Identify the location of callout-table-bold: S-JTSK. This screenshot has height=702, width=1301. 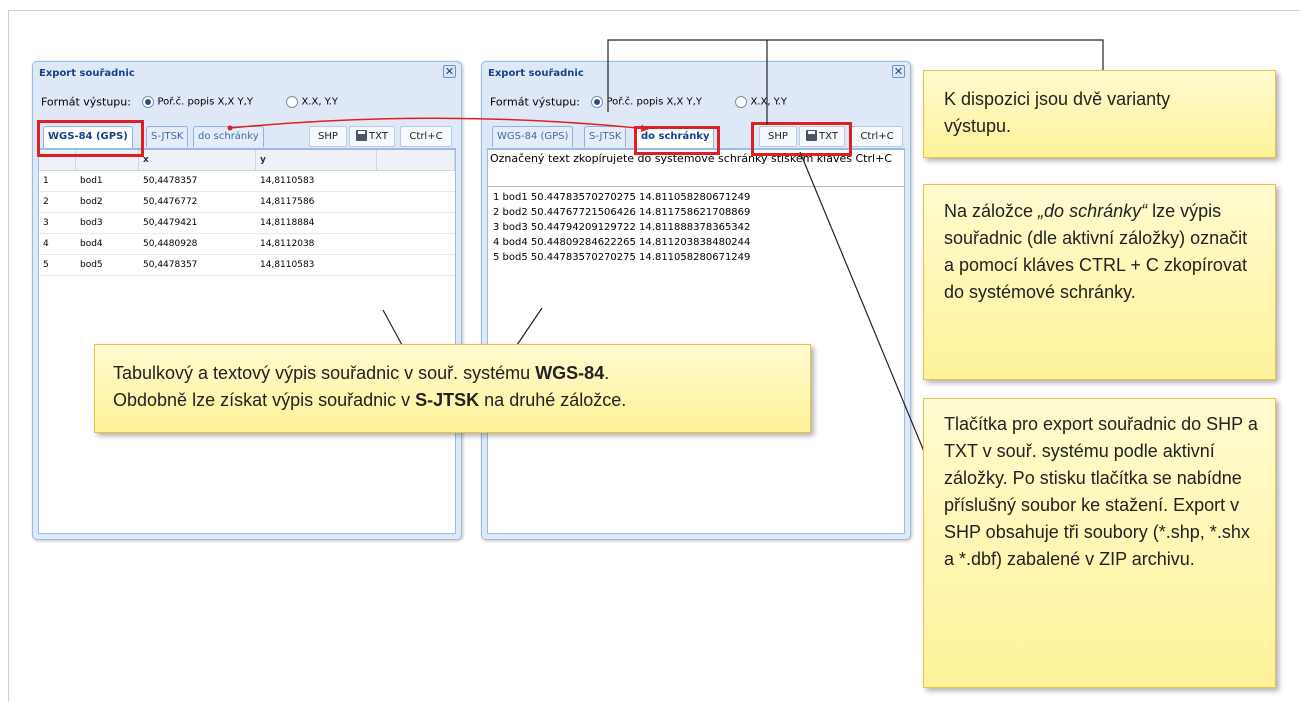
(447, 400).